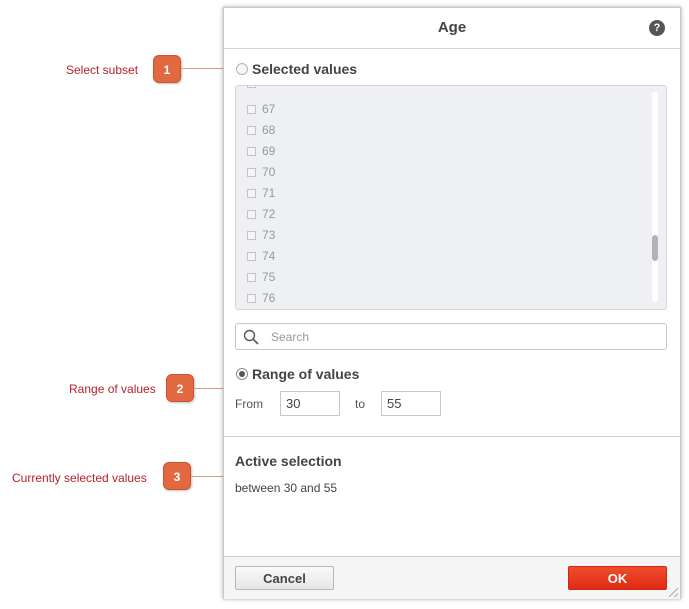 Image resolution: width=689 pixels, height=609 pixels. What do you see at coordinates (251, 337) in the screenshot?
I see `search-icon` at bounding box center [251, 337].